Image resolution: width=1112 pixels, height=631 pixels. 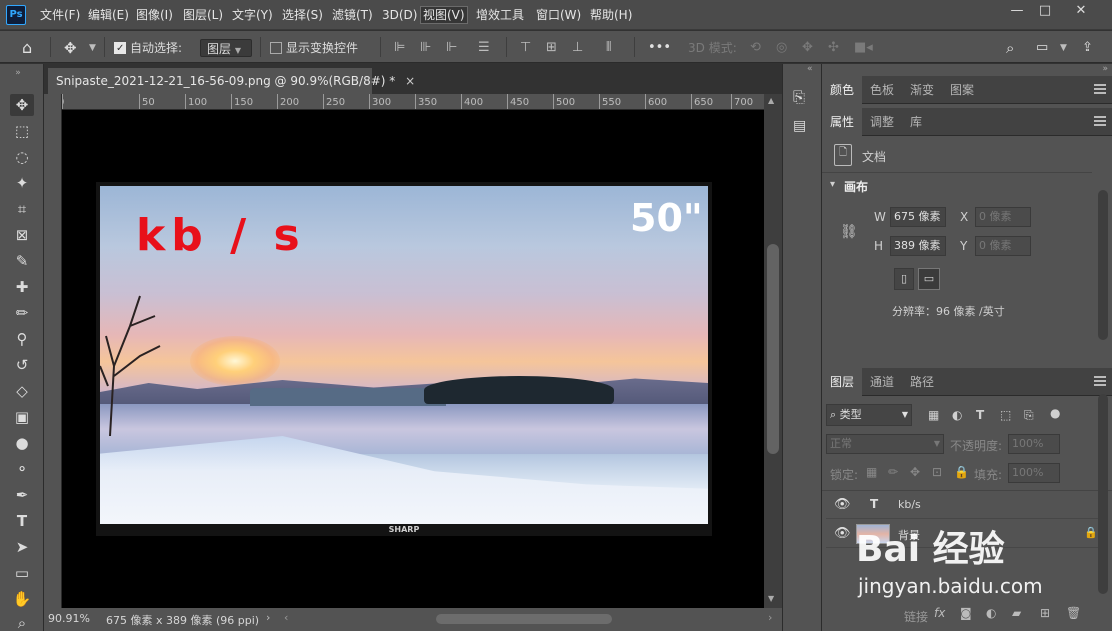 I want to click on horizontal-scroll-thumb, so click(x=524, y=619).